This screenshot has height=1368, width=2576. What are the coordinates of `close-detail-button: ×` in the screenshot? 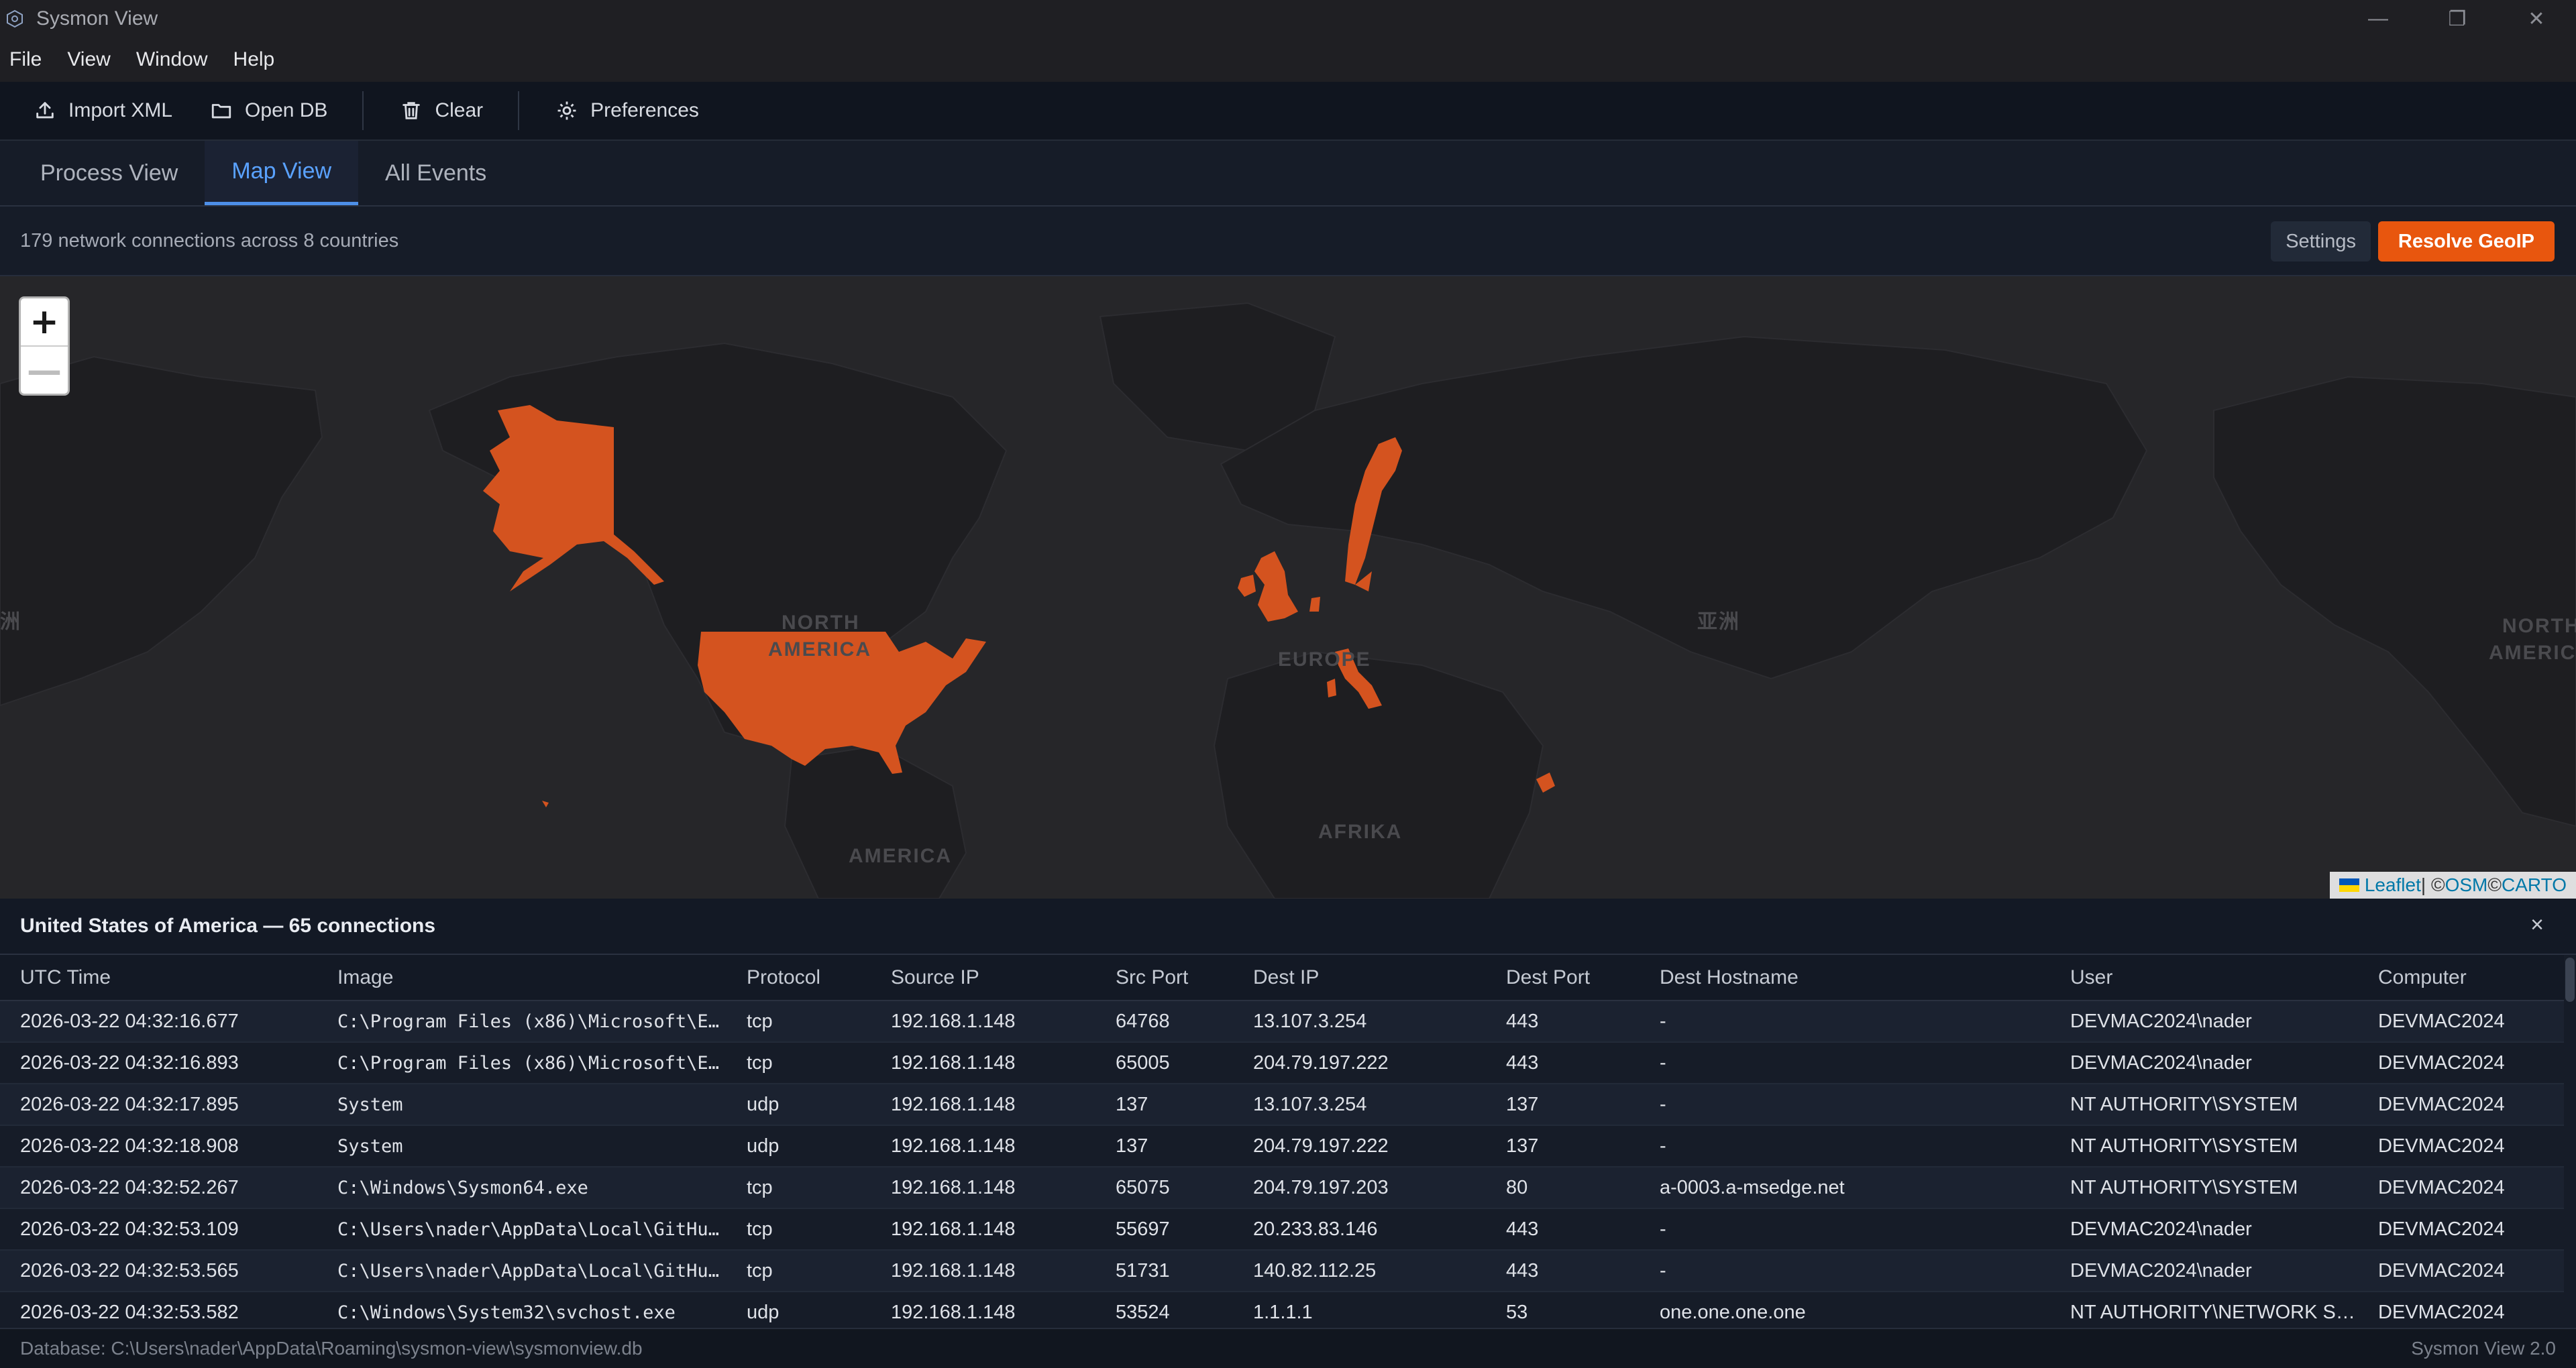 It's located at (2537, 925).